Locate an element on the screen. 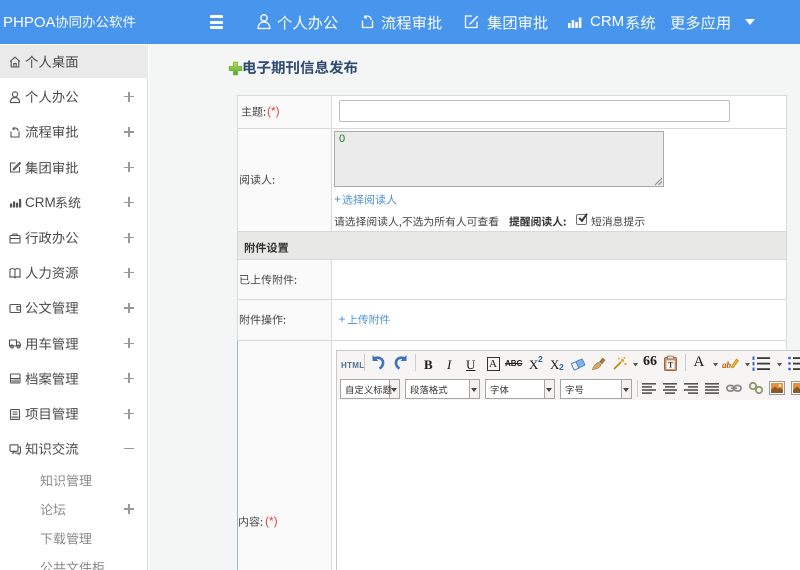 Image resolution: width=800 pixels, height=570 pixels. svg-text: ab is located at coordinates (727, 365).